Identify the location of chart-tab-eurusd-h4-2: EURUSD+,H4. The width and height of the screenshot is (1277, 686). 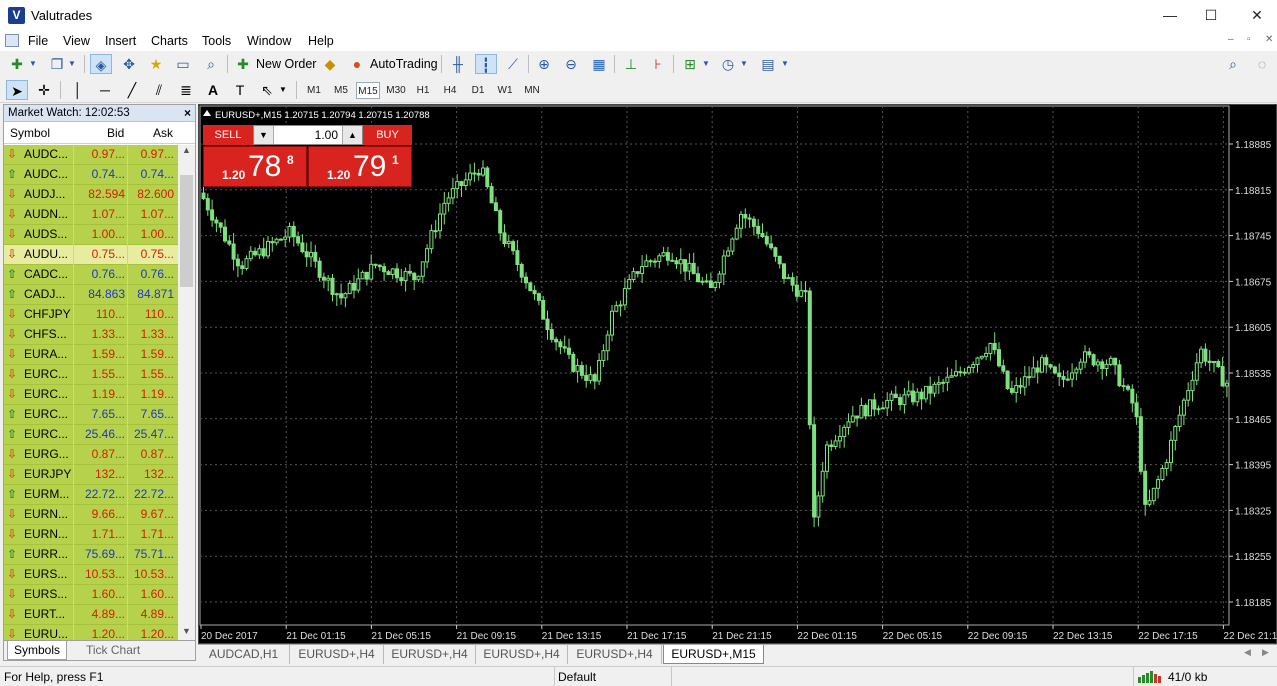
(430, 654).